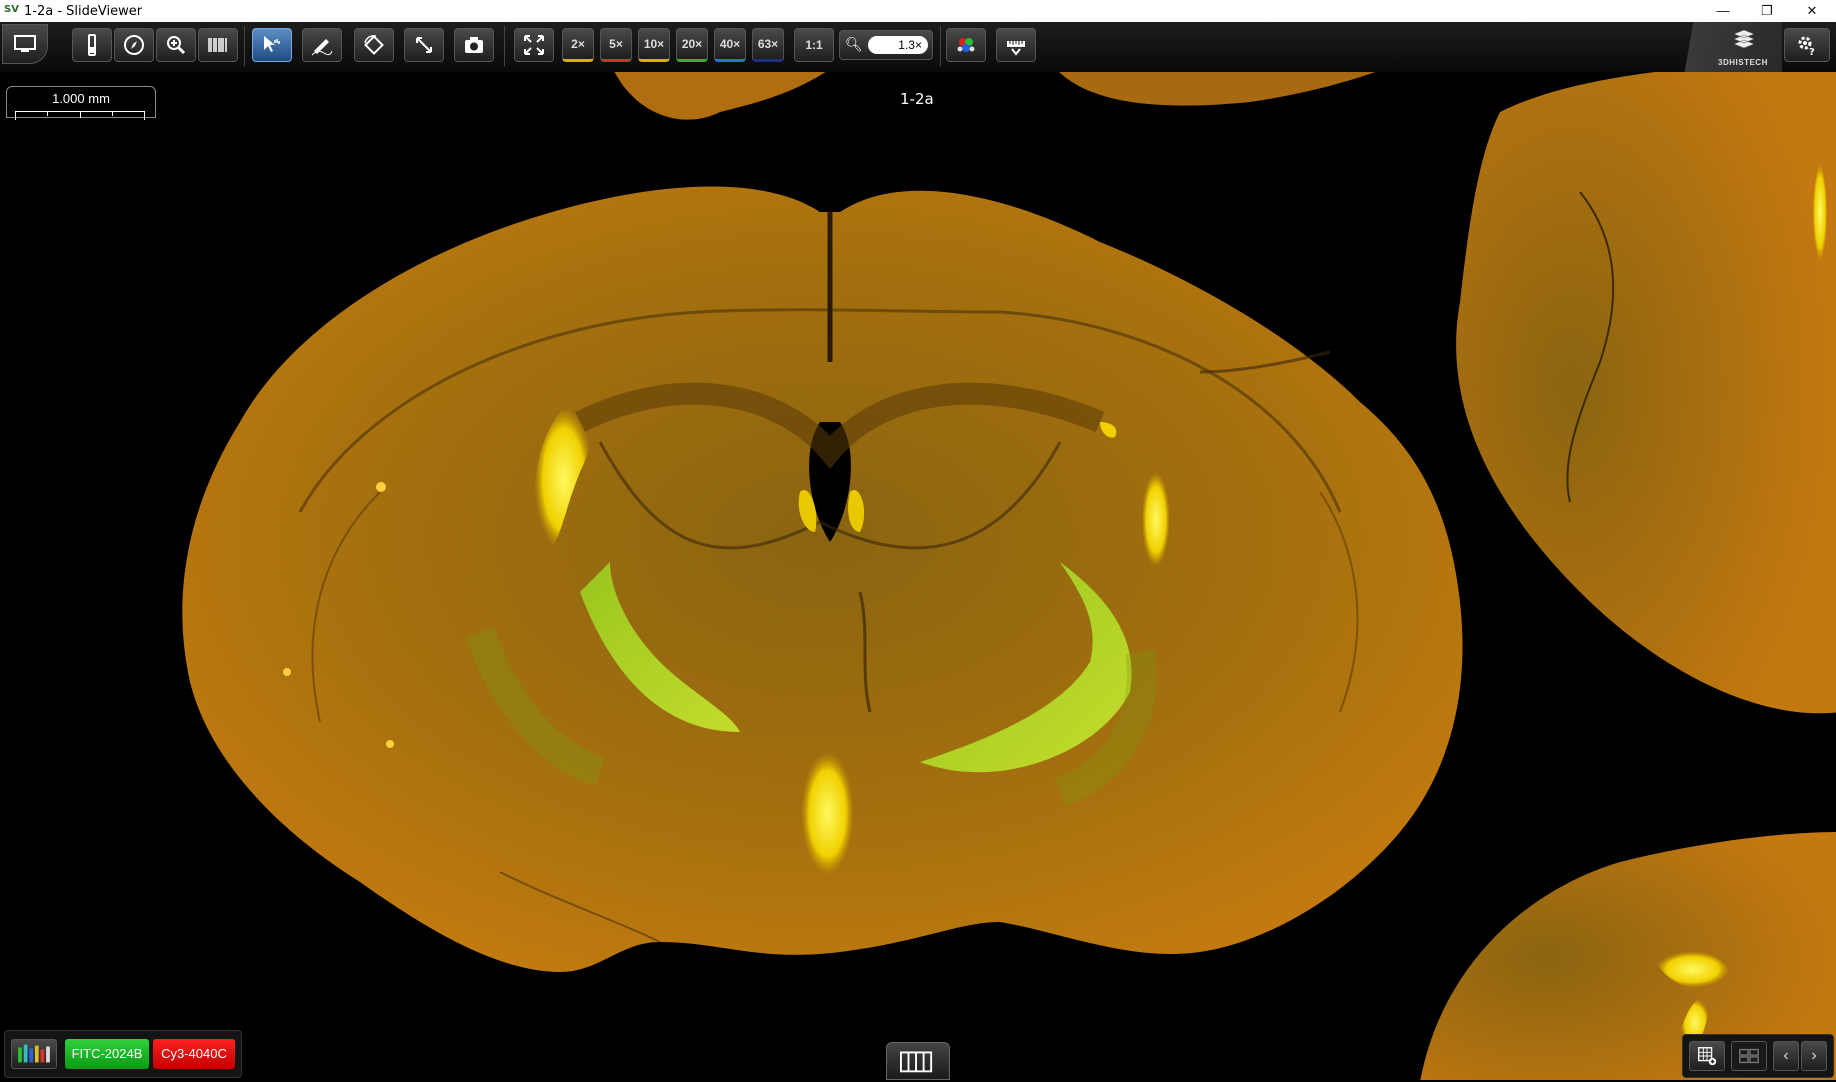  I want to click on rotate-icon, so click(374, 44).